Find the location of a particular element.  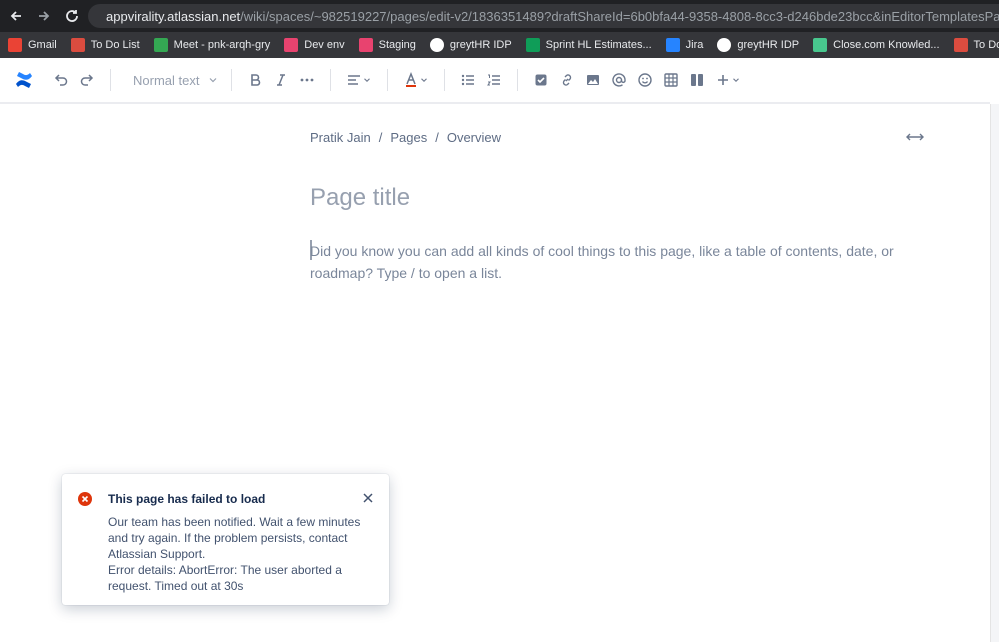

bold-icon is located at coordinates (256, 80).